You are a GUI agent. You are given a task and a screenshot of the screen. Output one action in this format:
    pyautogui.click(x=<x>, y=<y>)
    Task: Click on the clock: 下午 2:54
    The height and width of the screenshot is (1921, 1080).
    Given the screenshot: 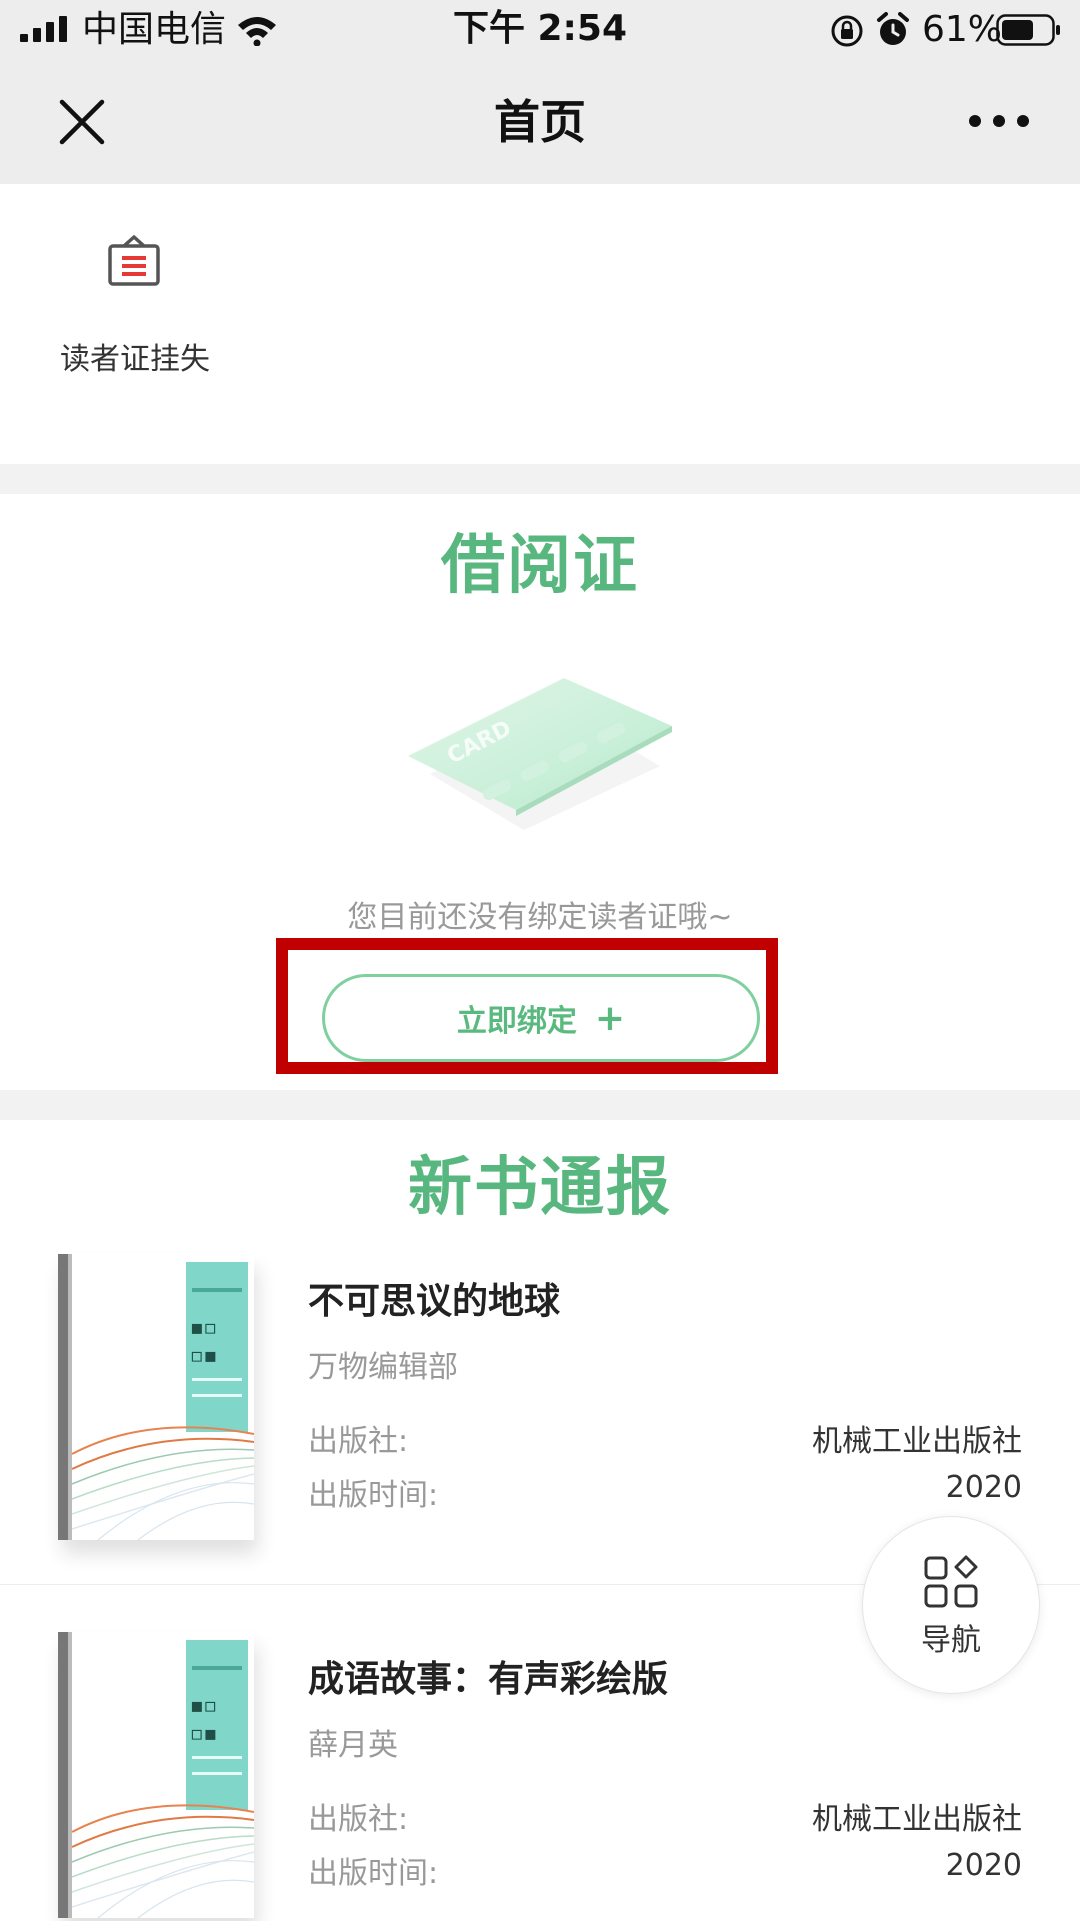 What is the action you would take?
    pyautogui.click(x=540, y=28)
    